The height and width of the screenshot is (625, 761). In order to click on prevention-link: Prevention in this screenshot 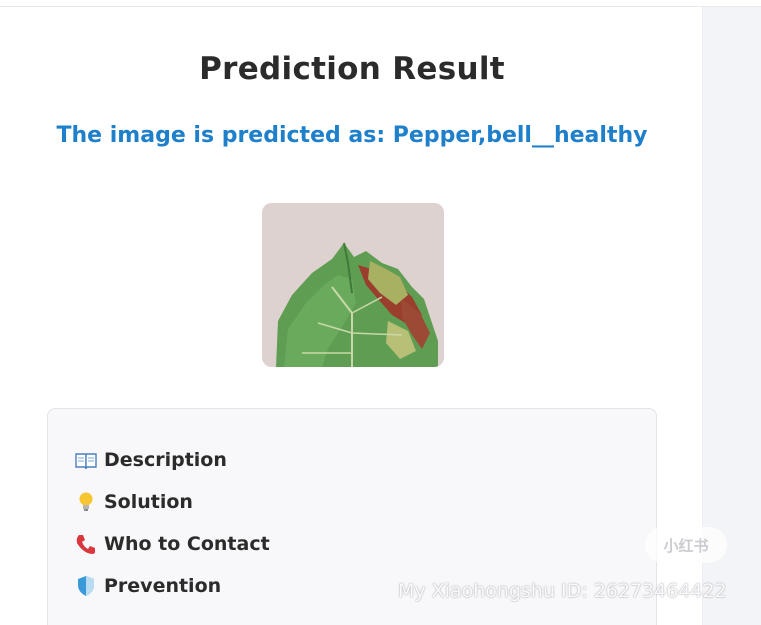, I will do `click(147, 586)`.